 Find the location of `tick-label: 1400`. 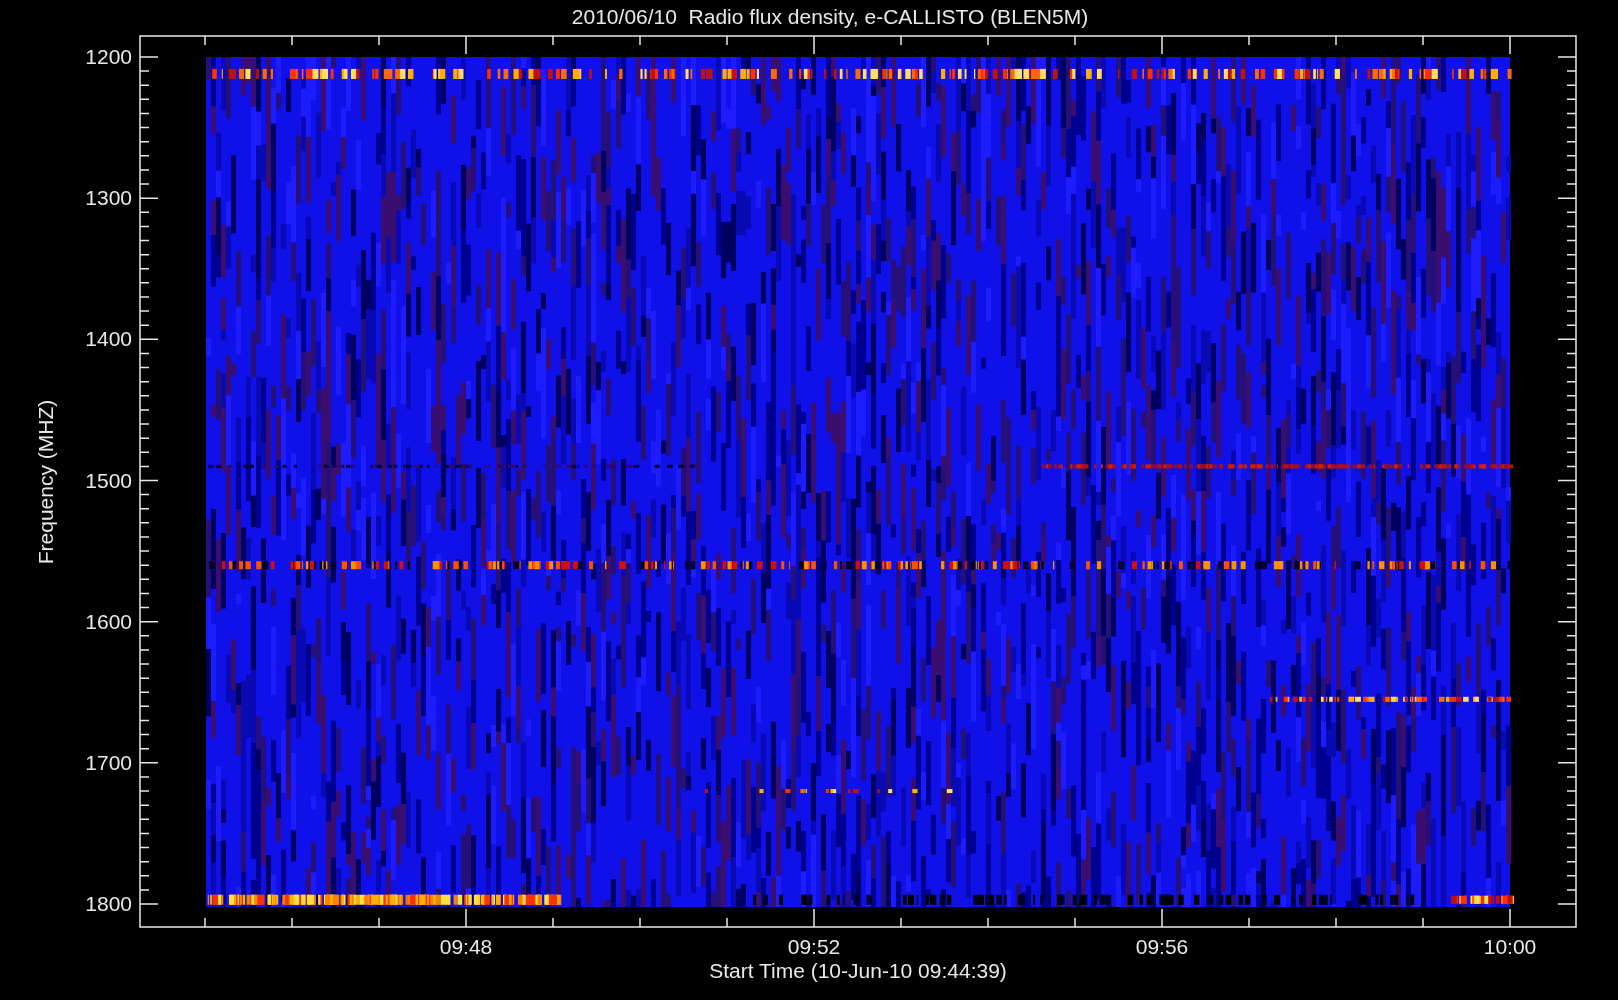

tick-label: 1400 is located at coordinates (108, 339).